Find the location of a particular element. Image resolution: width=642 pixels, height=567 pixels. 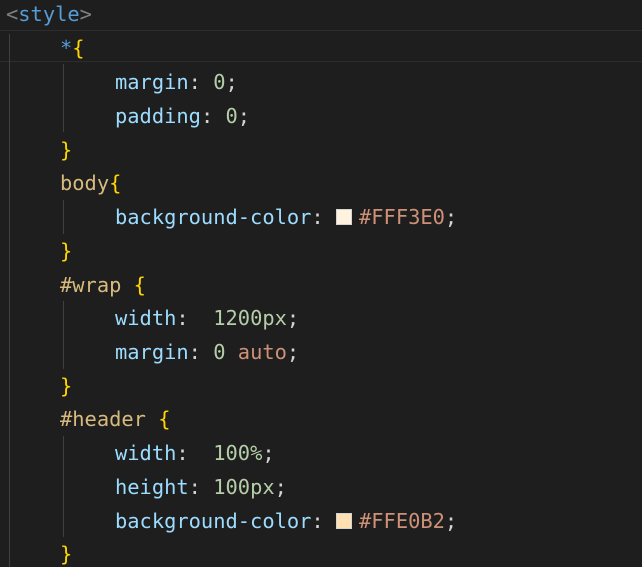

css-keyword-value: auto is located at coordinates (262, 352).